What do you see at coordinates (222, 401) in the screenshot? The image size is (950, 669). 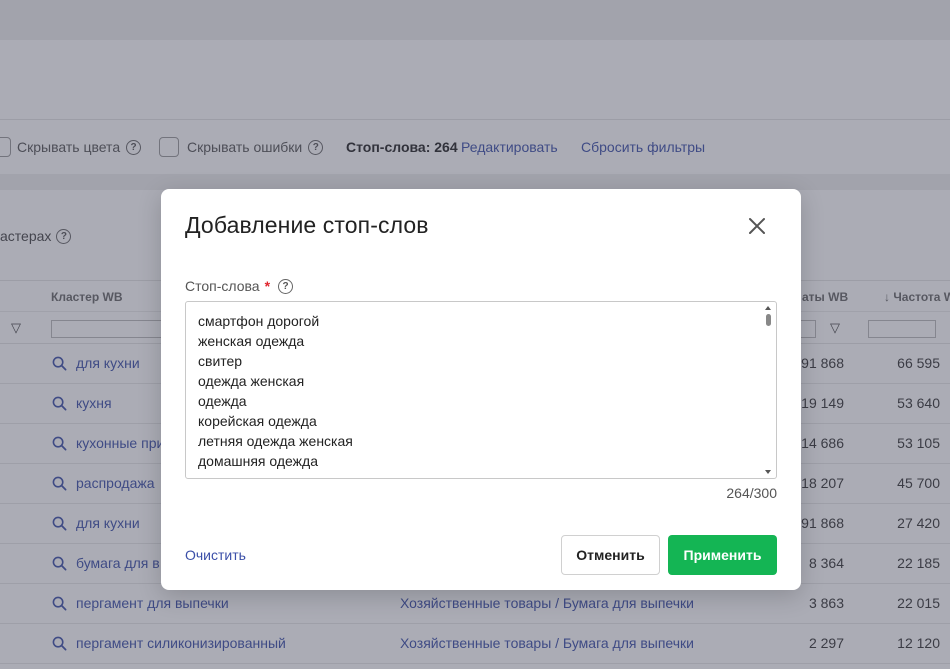 I see `stopword-line: одежда` at bounding box center [222, 401].